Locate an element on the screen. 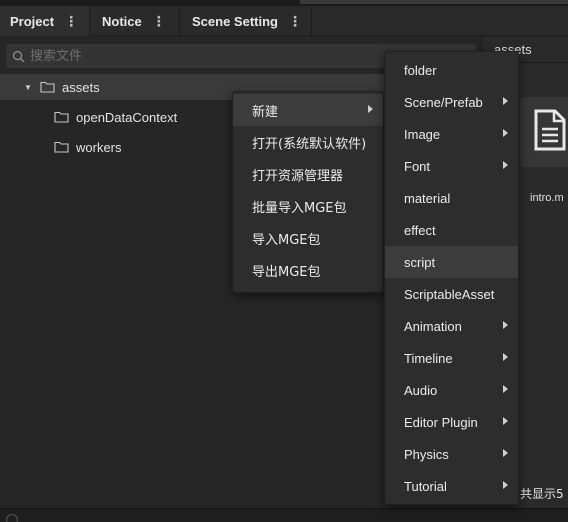  submenu-item-font: Font is located at coordinates (451, 166).